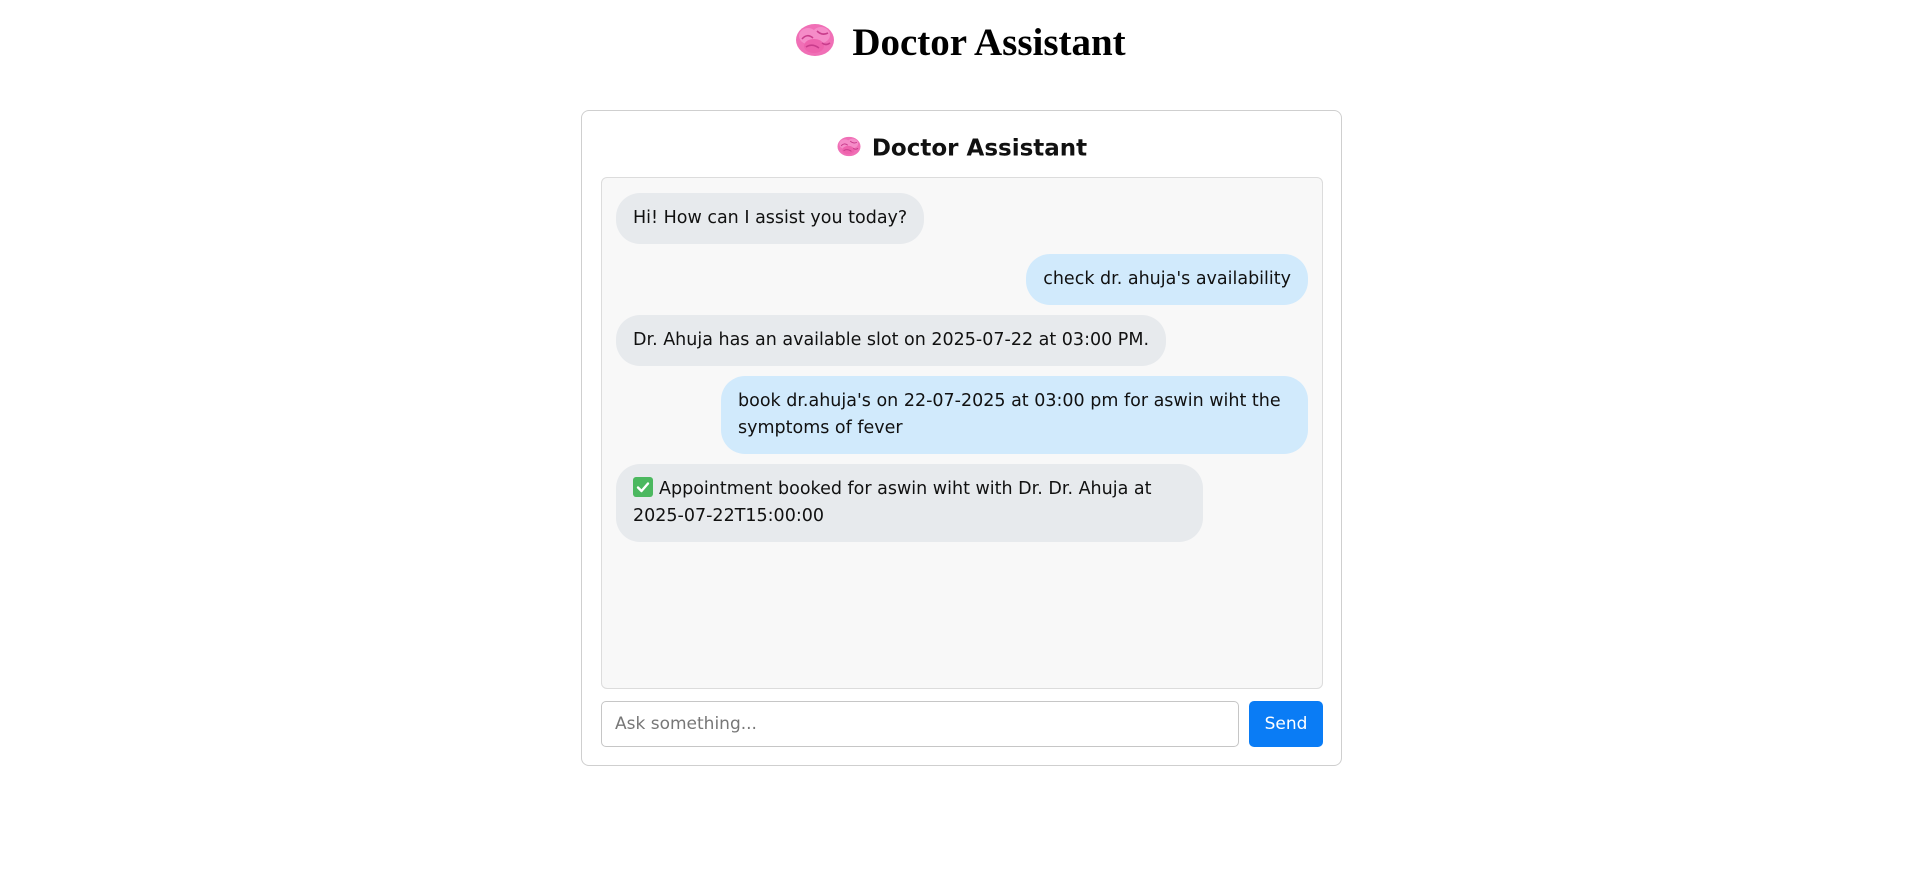 The image size is (1920, 896). What do you see at coordinates (962, 279) in the screenshot?
I see `message-row-user: check dr. ahuja's availability` at bounding box center [962, 279].